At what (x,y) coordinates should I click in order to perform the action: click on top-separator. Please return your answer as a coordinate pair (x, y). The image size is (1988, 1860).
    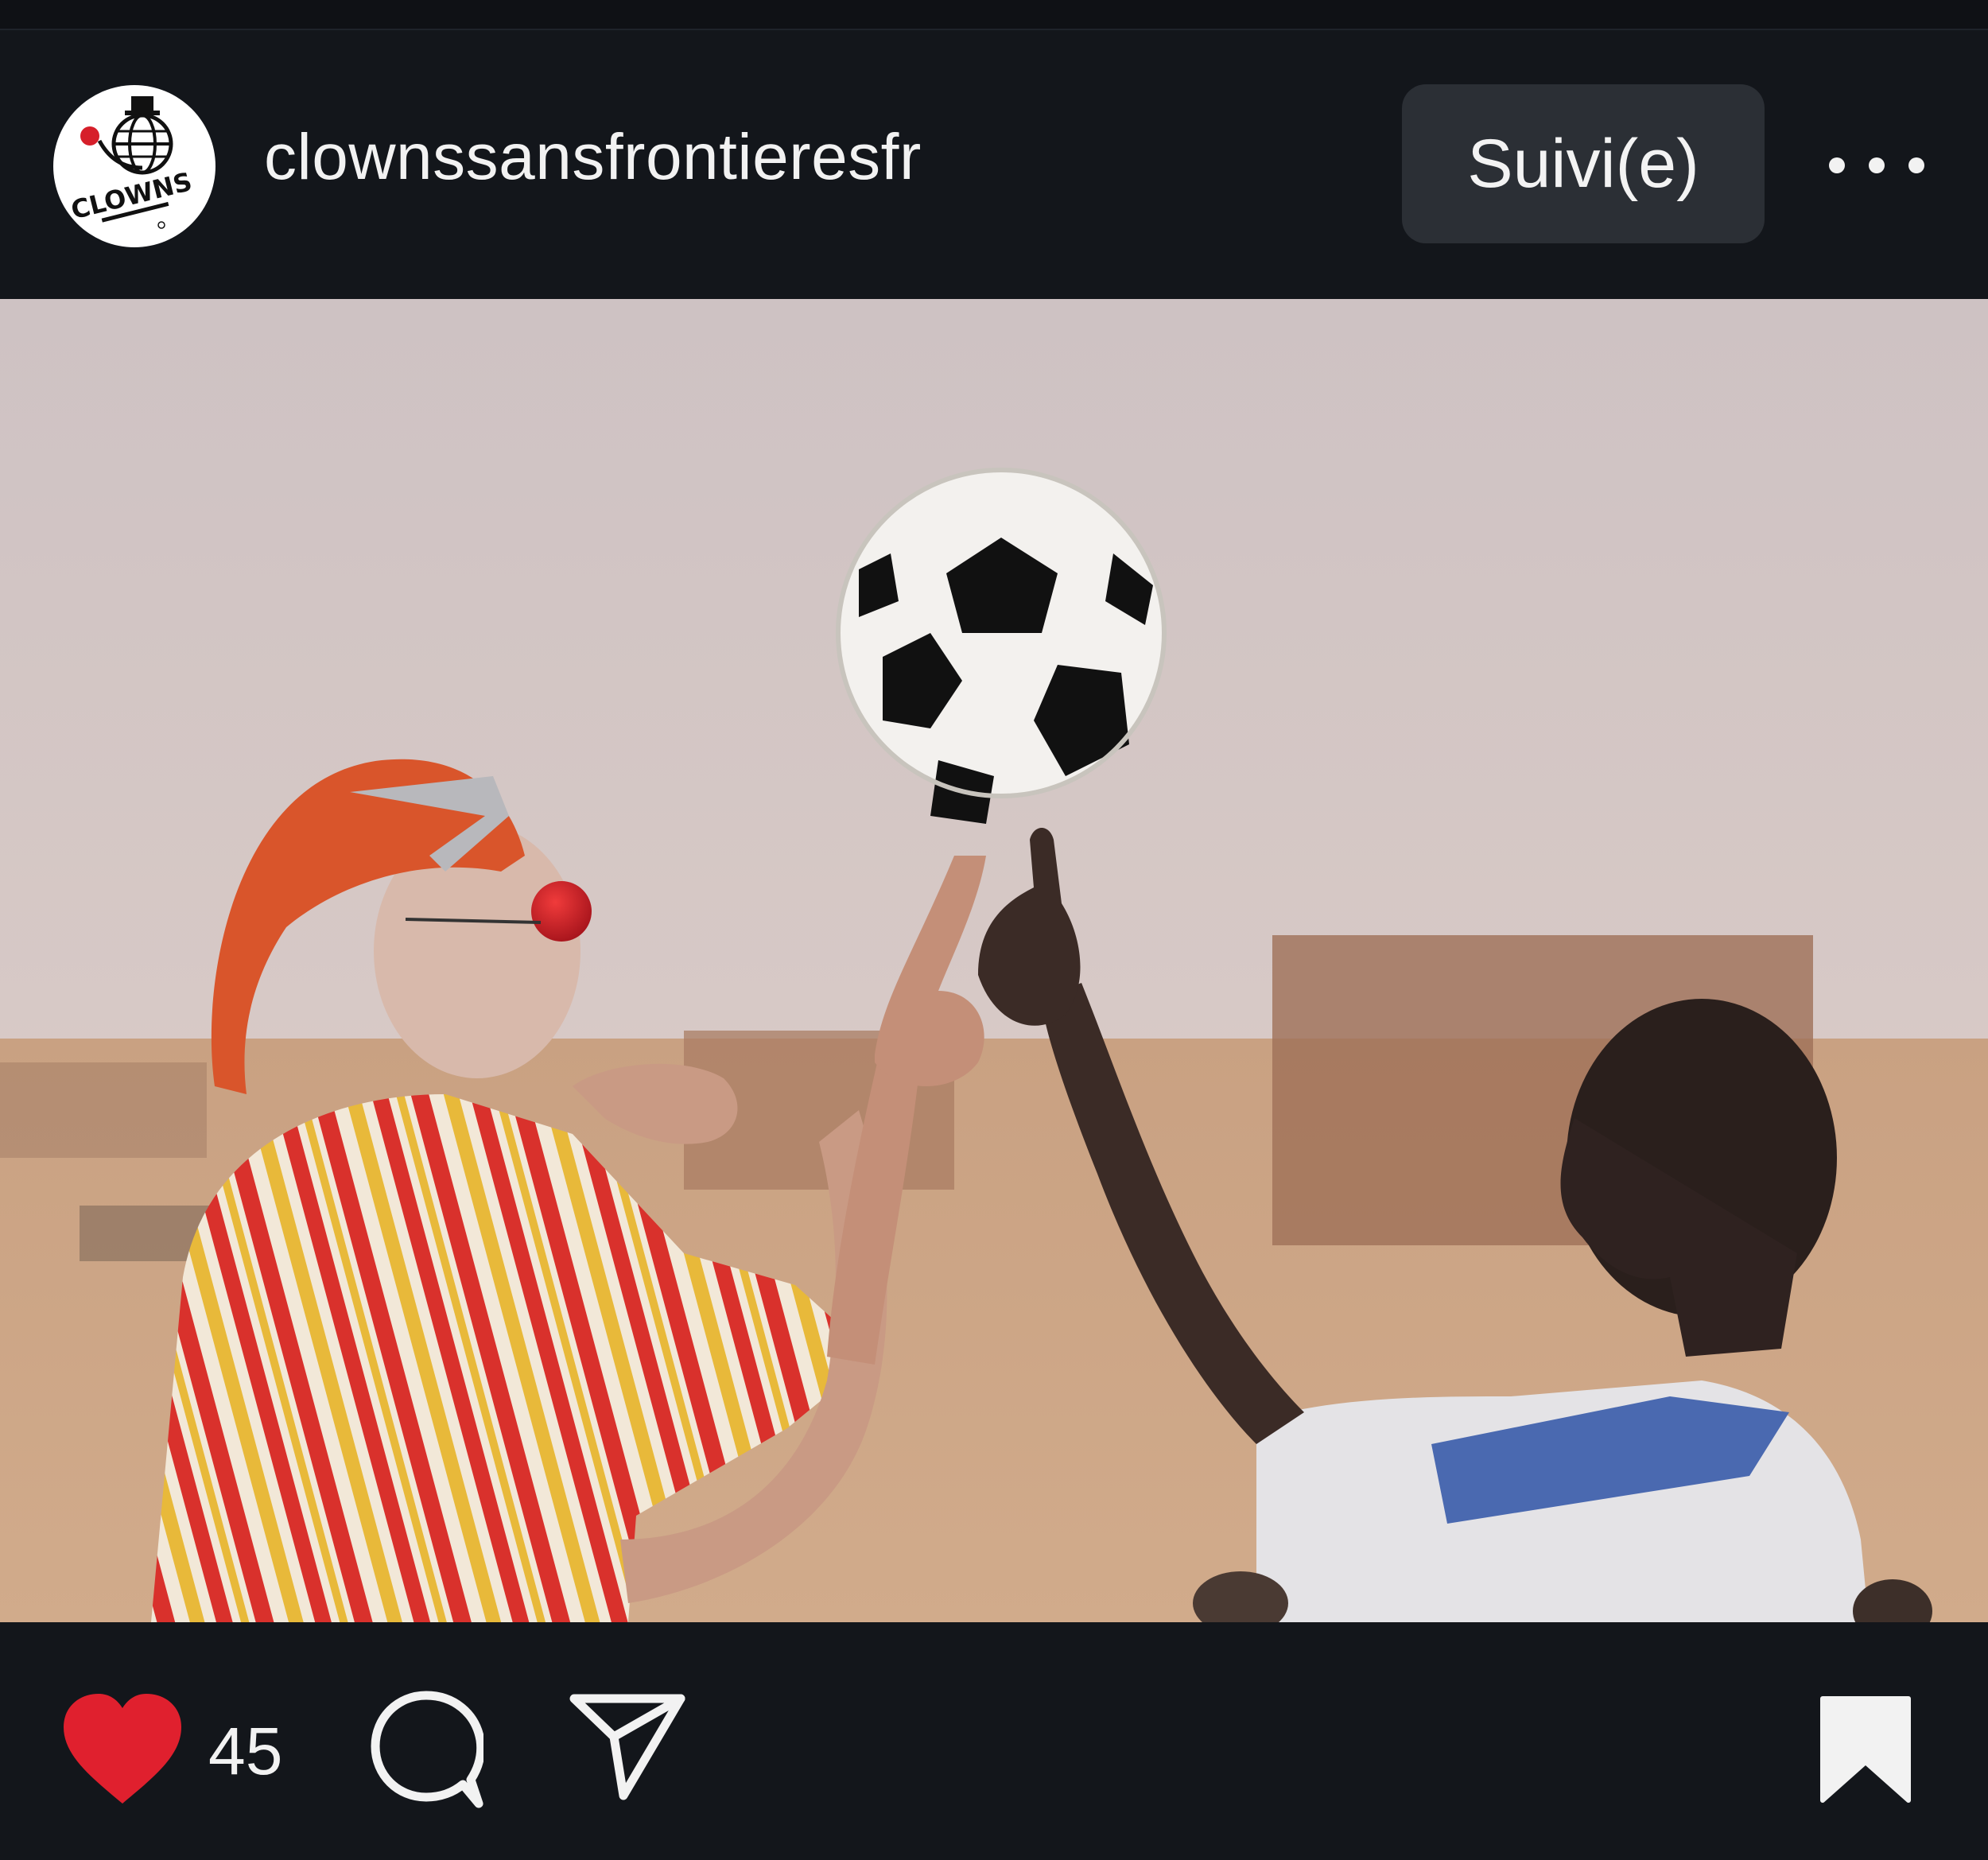
    Looking at the image, I should click on (994, 15).